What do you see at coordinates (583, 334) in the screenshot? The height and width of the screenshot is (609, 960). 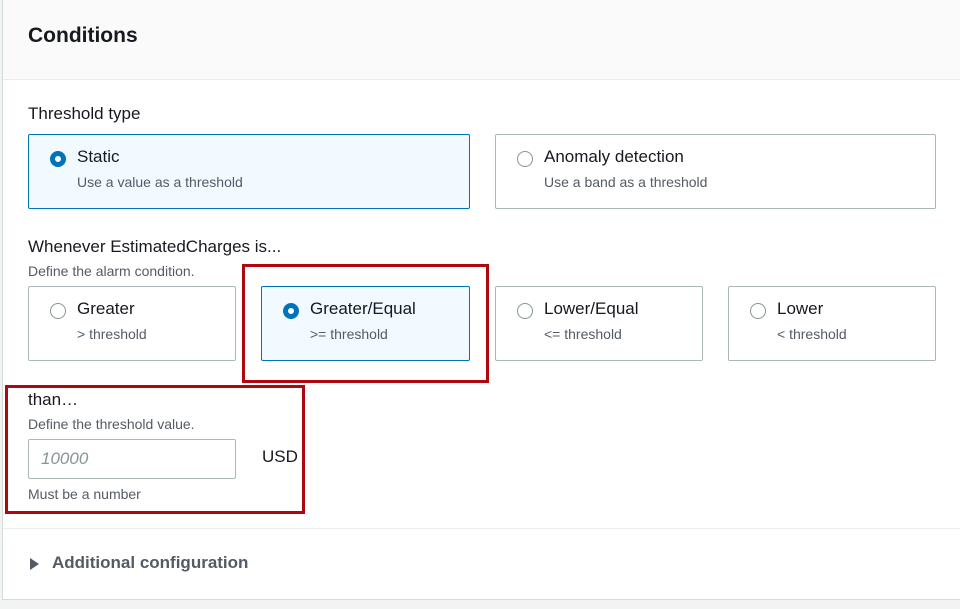 I see `tile-subtitle-lower-equal: <= threshold` at bounding box center [583, 334].